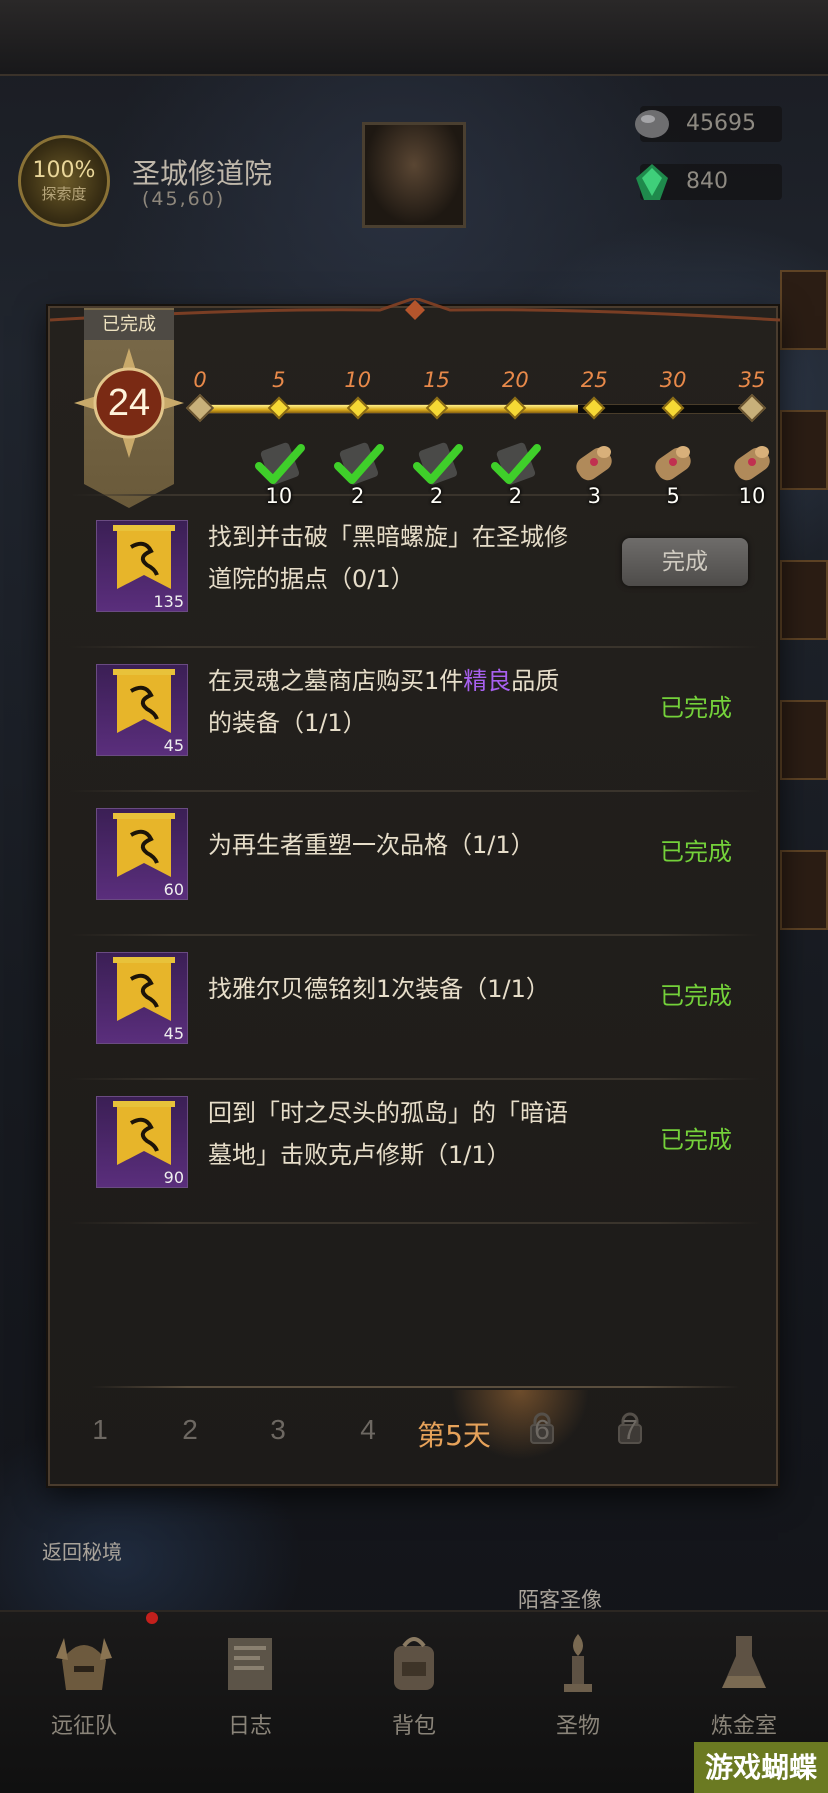 Image resolution: width=828 pixels, height=1793 pixels. Describe the element at coordinates (129, 325) in the screenshot. I see `completed-ribbon-label: 已完成` at that location.